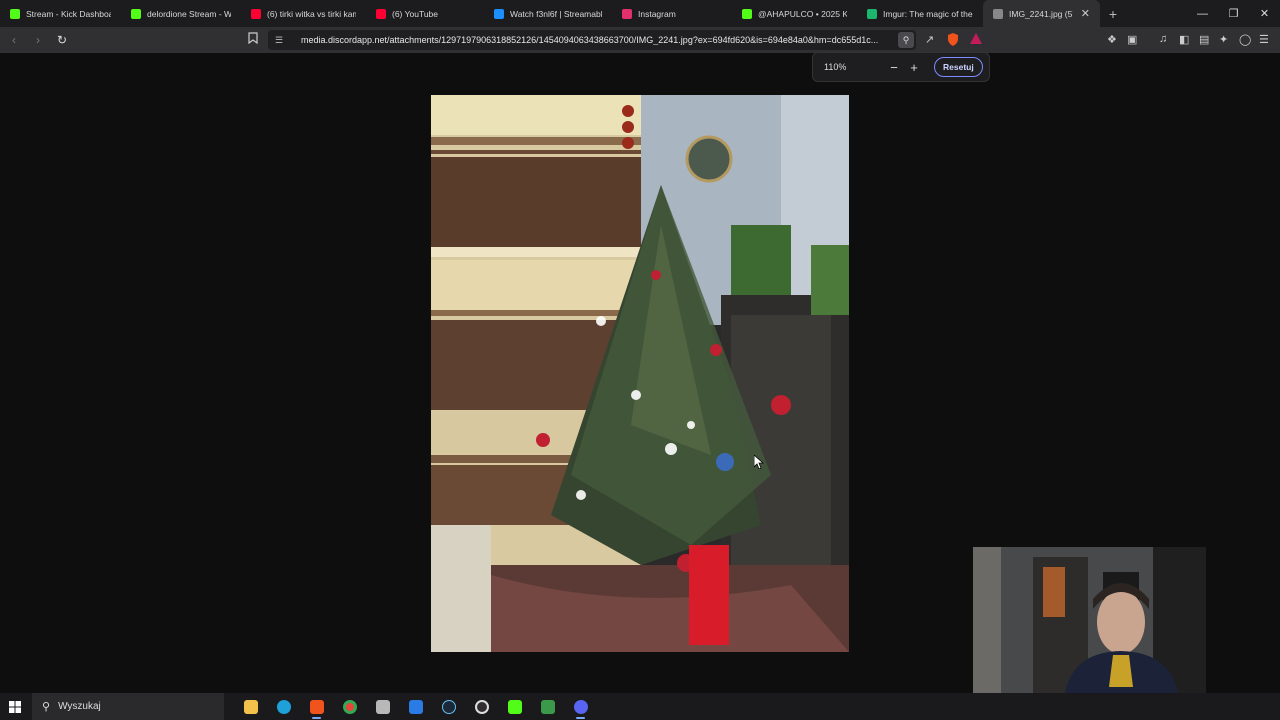  I want to click on tab-title: Stream - Kick Dashboa, so click(68, 13).